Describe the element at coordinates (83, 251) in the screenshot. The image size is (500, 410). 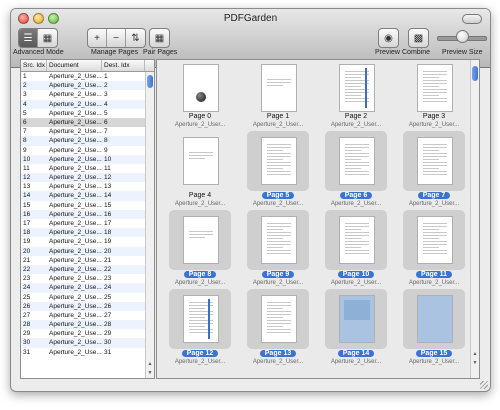
I see `table-row: 20 Aperture_2_Use... 20` at that location.